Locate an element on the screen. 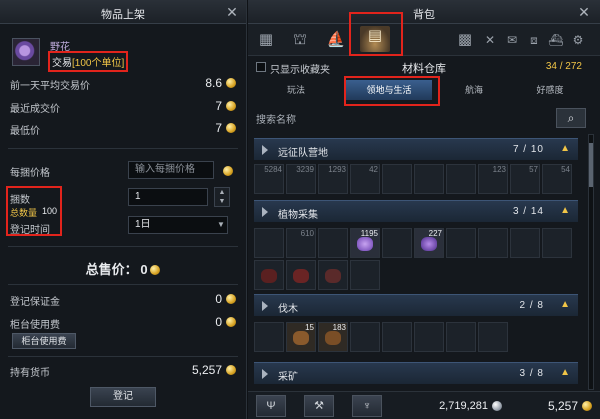  herb-icon is located at coordinates (301, 276).